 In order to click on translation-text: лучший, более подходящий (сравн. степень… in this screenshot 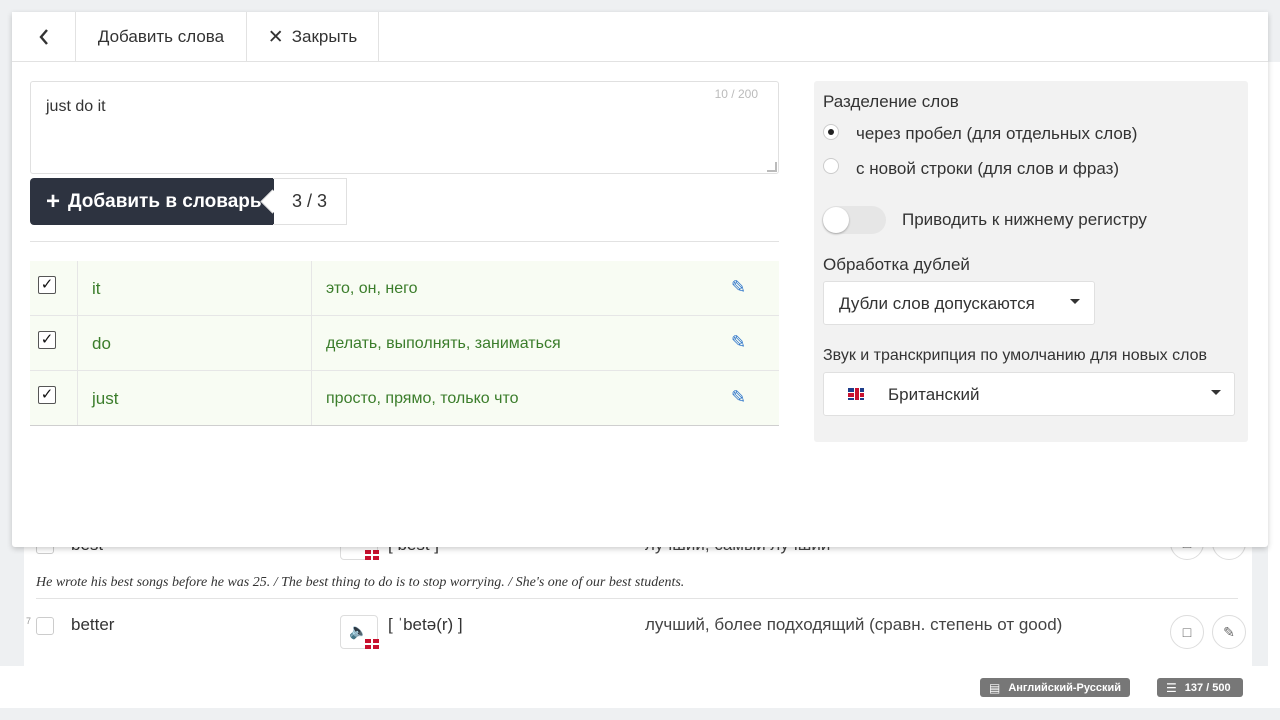, I will do `click(854, 624)`.